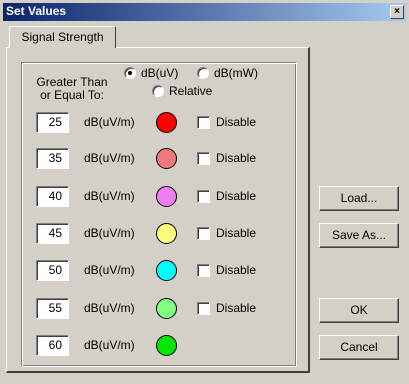 The height and width of the screenshot is (384, 409). What do you see at coordinates (52, 233) in the screenshot?
I see `threshold-value-input: 45` at bounding box center [52, 233].